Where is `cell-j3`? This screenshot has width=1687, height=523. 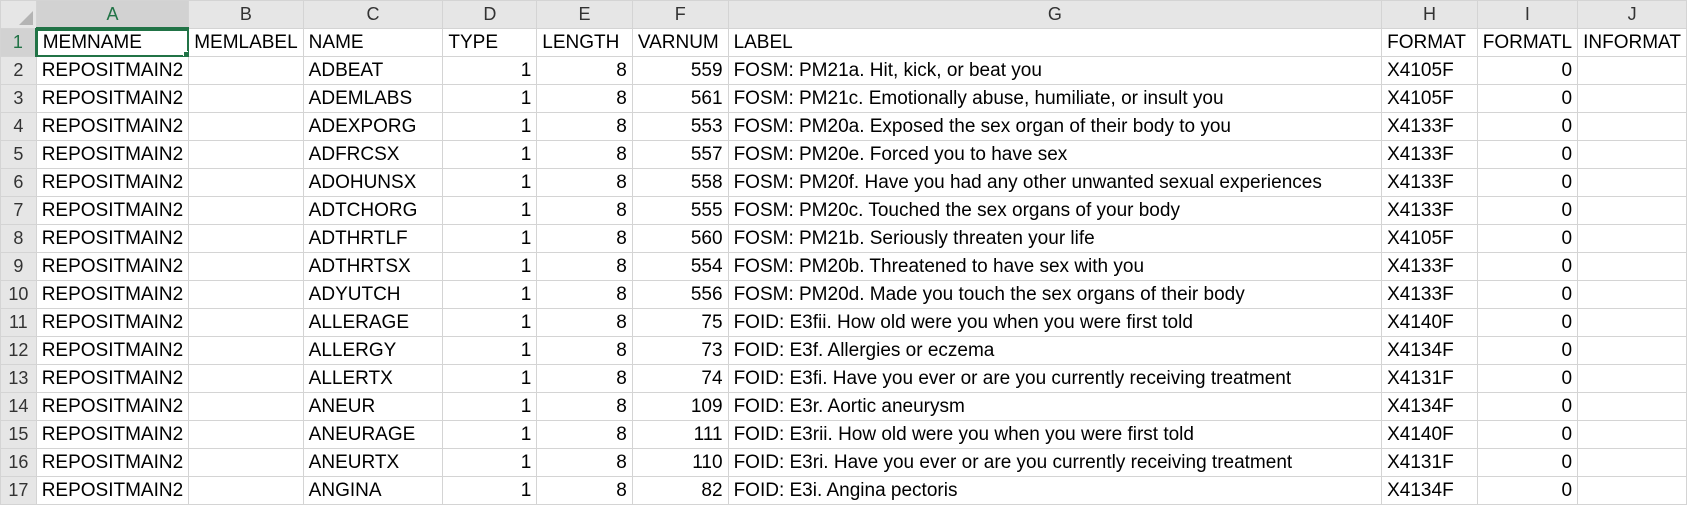
cell-j3 is located at coordinates (1632, 98).